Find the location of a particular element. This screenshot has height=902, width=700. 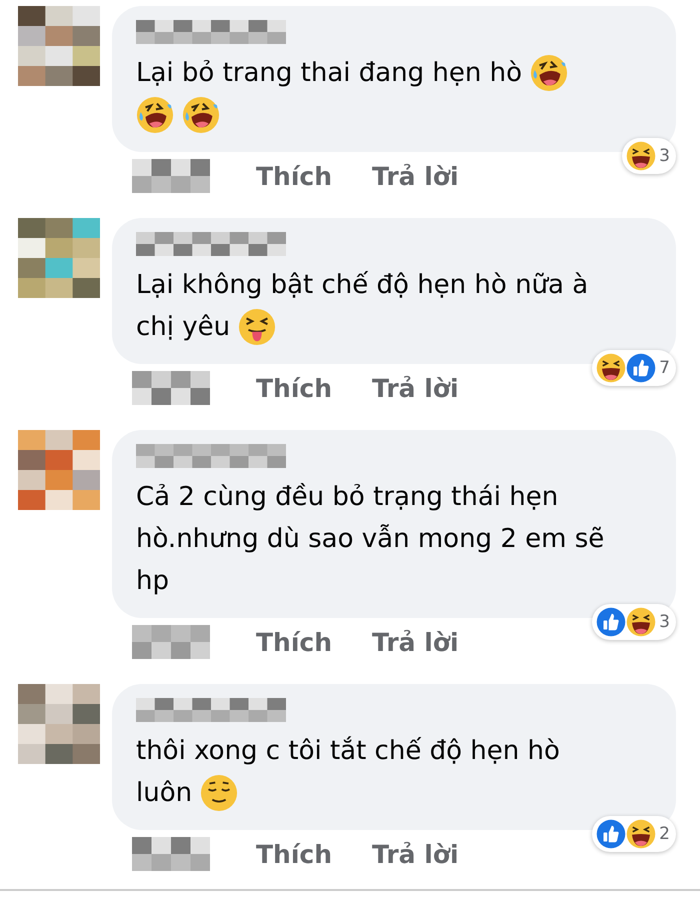

comment-text: hp is located at coordinates (152, 581).